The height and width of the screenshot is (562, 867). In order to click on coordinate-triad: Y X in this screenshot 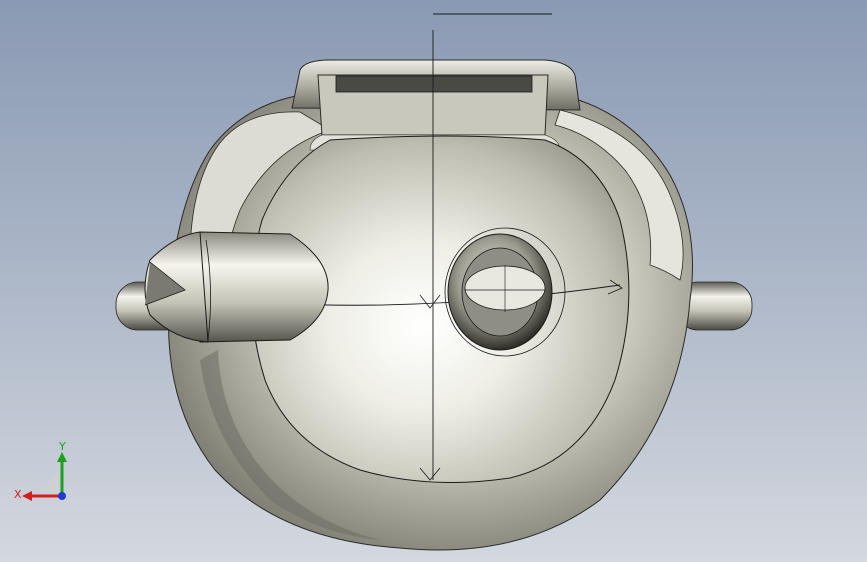, I will do `click(40, 470)`.